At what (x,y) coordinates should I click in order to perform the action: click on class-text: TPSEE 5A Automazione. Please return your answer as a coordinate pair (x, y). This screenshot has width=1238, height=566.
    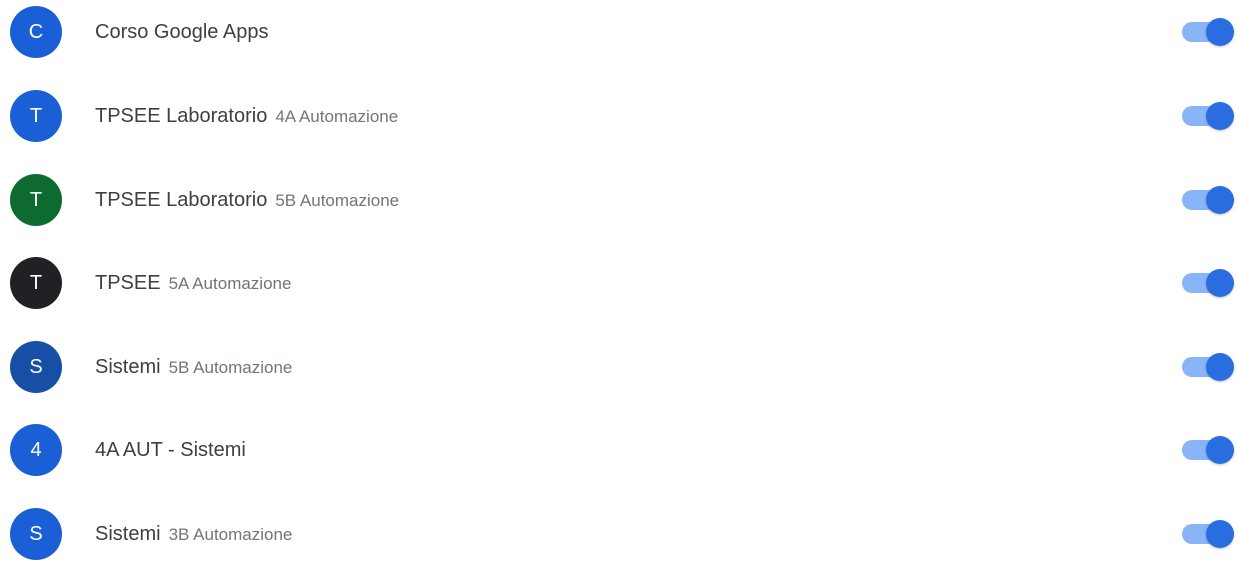
    Looking at the image, I should click on (193, 283).